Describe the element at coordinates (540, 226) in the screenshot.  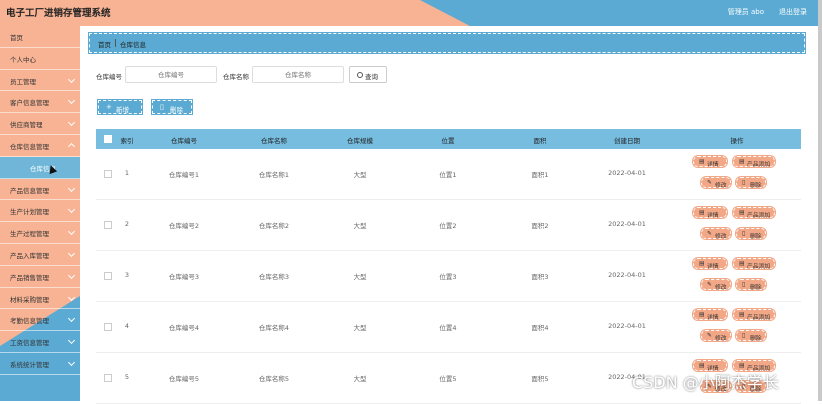
I see `table-cell: 面积2` at that location.